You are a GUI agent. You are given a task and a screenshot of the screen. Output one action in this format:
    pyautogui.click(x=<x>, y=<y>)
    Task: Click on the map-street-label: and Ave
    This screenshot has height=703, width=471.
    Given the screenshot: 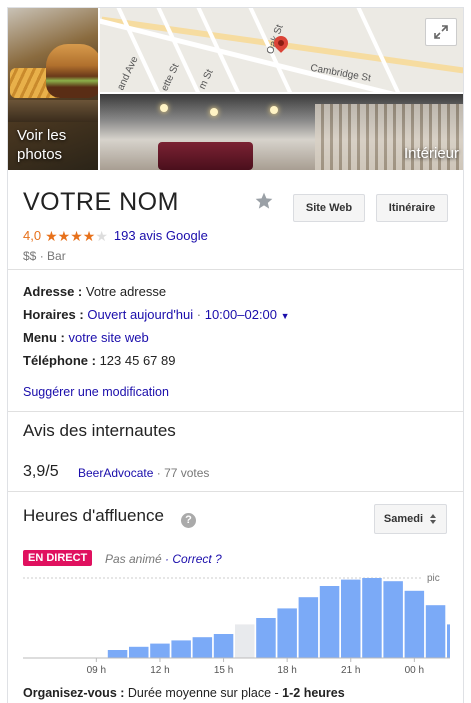 What is the action you would take?
    pyautogui.click(x=128, y=73)
    